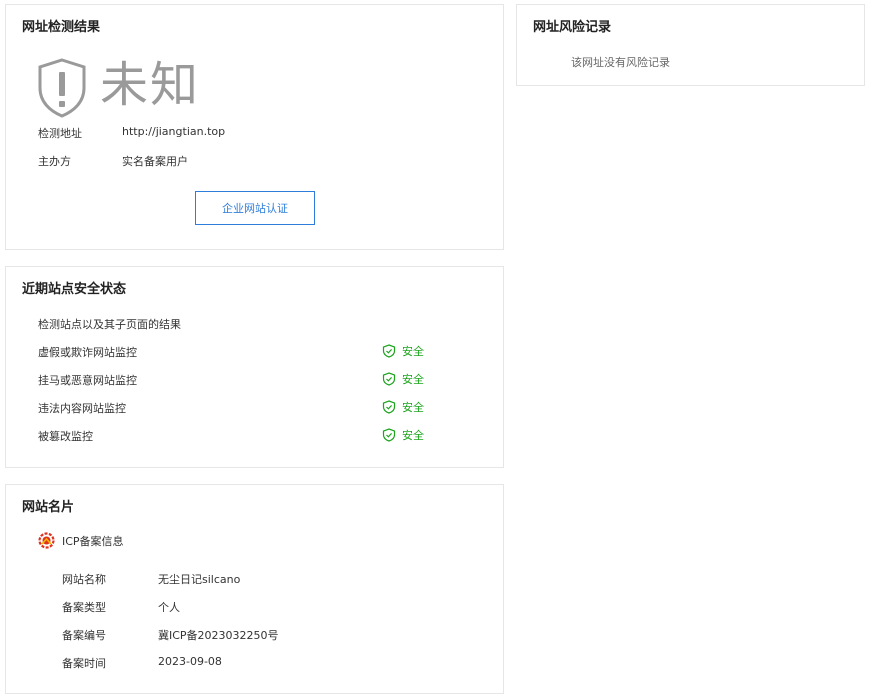 The image size is (879, 698). What do you see at coordinates (690, 45) in the screenshot?
I see `risk-record-card: 网址风险记录 该网址没有风险记录` at bounding box center [690, 45].